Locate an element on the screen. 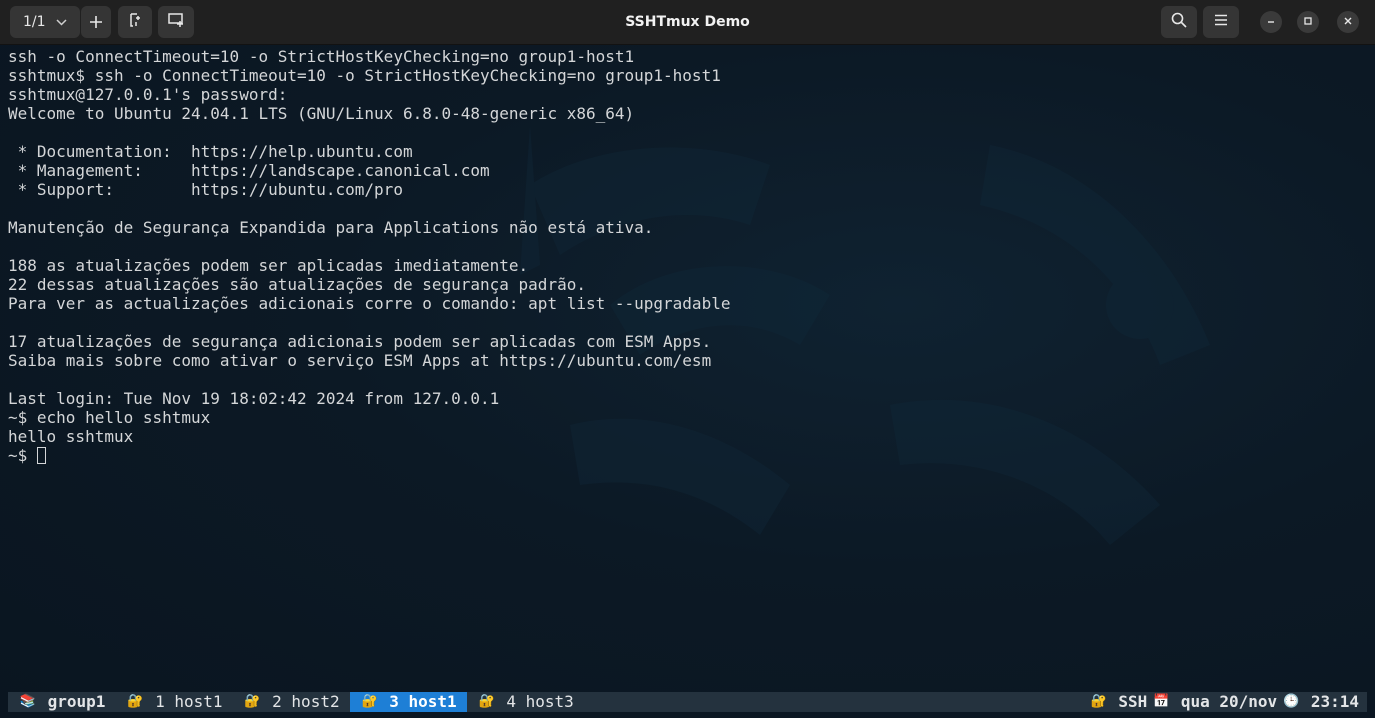 The image size is (1375, 718). close-icon is located at coordinates (1348, 22).